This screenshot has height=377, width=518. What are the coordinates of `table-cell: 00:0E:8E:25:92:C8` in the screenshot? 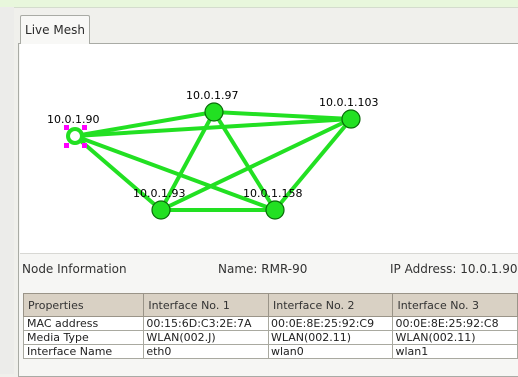 It's located at (455, 323).